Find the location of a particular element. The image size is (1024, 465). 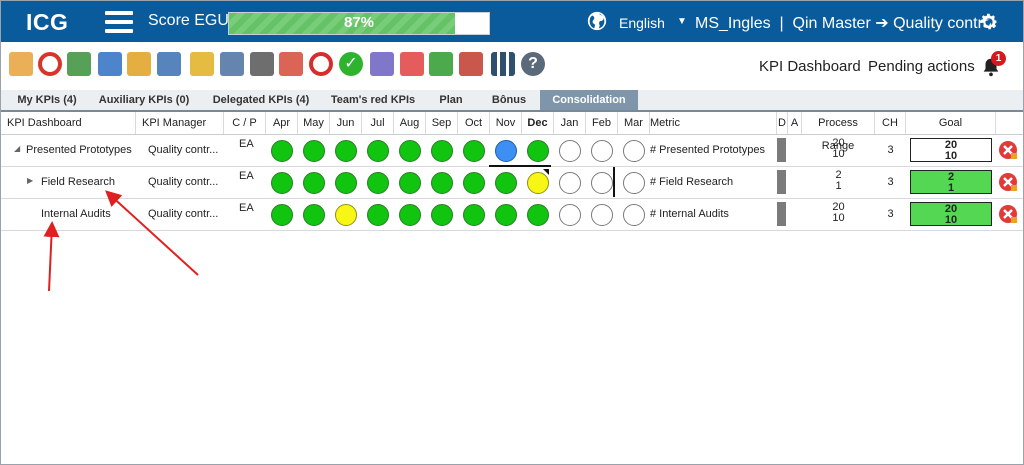

goal-box: 21 is located at coordinates (951, 182).